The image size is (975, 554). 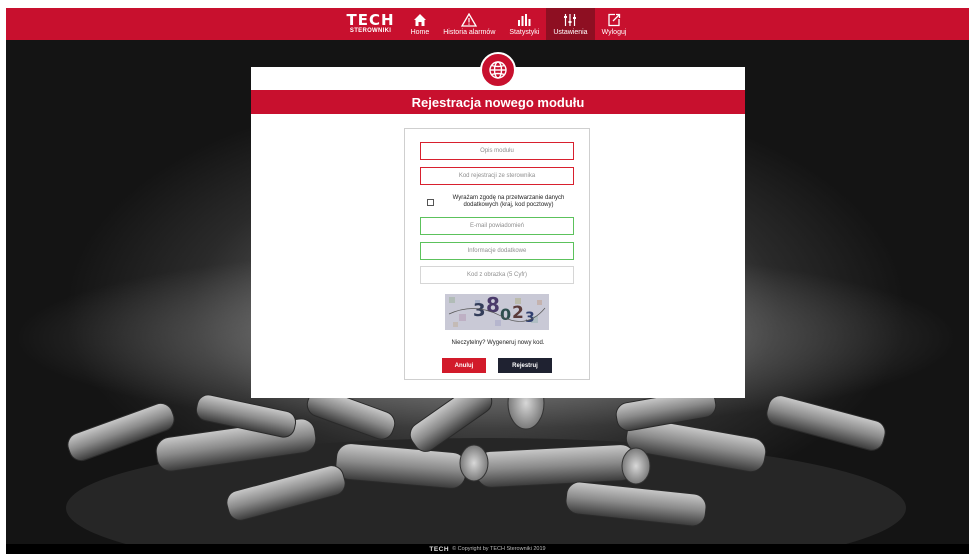 What do you see at coordinates (439, 549) in the screenshot?
I see `footer-logo: TECH` at bounding box center [439, 549].